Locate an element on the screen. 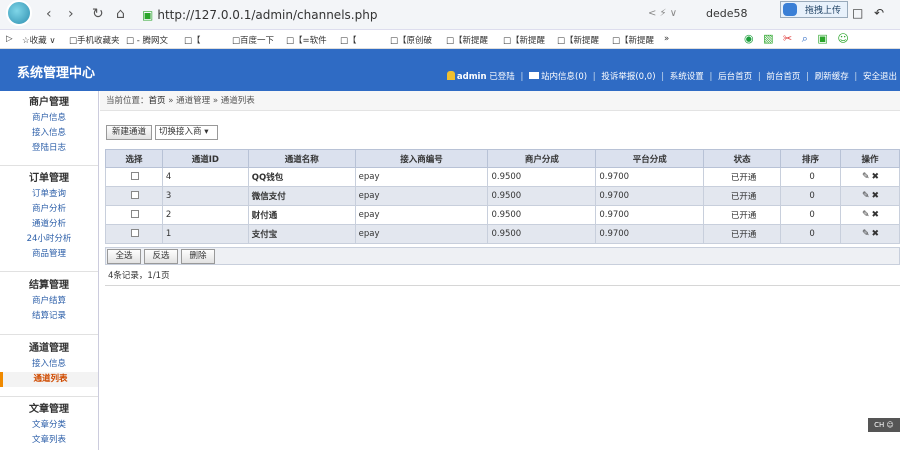 This screenshot has width=900, height=450. smile-extension-icon: ☺ is located at coordinates (842, 38).